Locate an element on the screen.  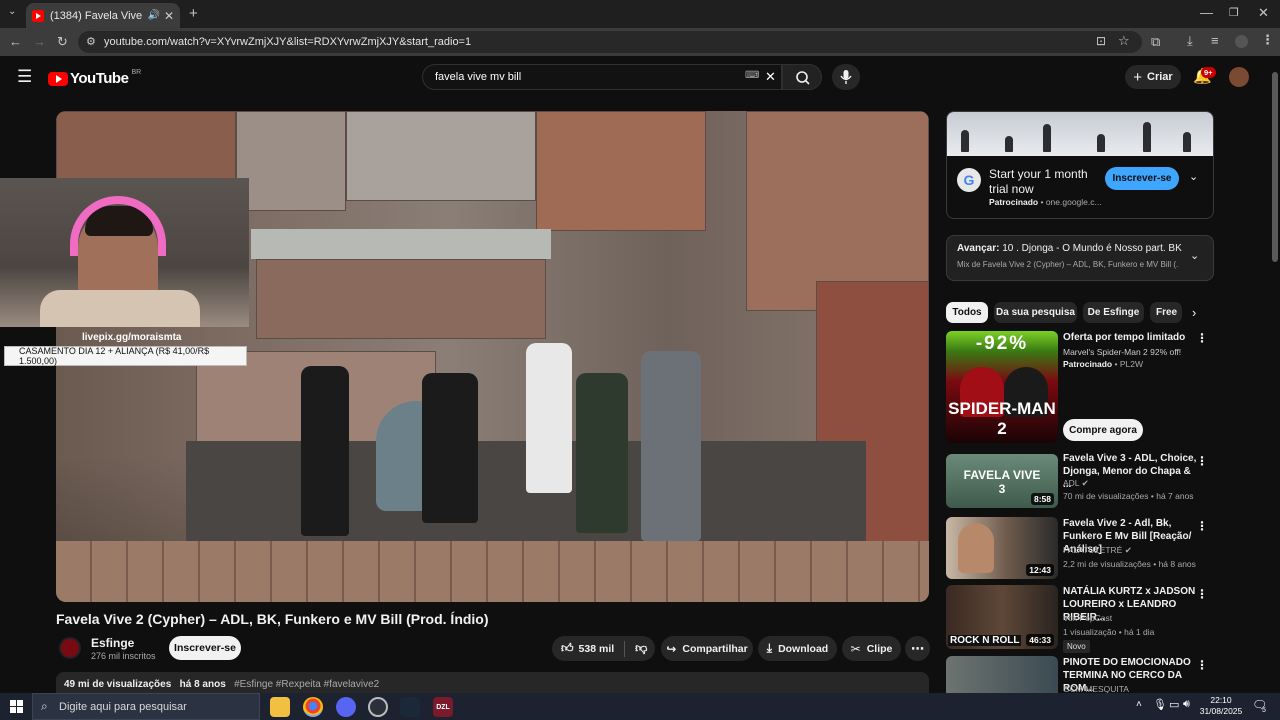
restore-icon: ❐ is located at coordinates (1234, 12).